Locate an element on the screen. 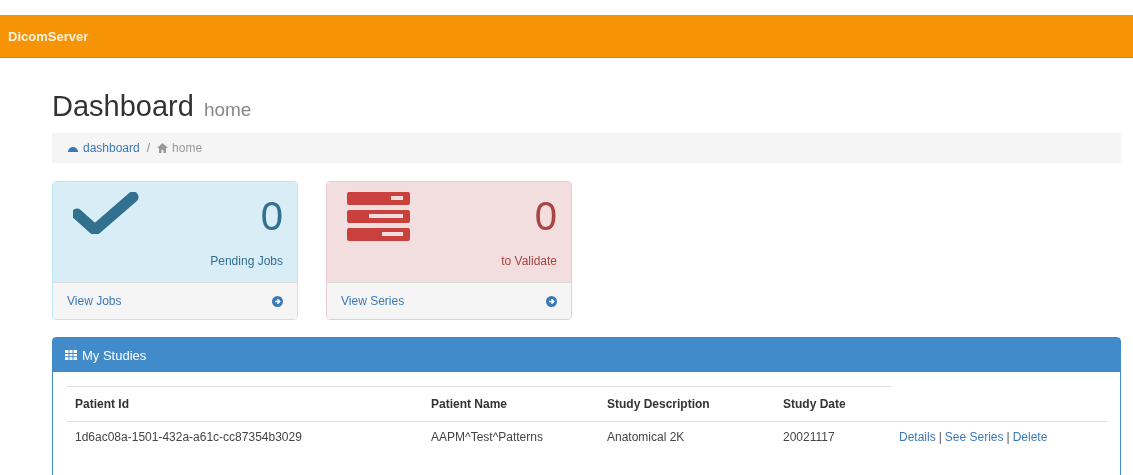 Image resolution: width=1133 pixels, height=475 pixels. table-cell: 1d6ac08a-1501-432a-a61c-cc87354b3029 is located at coordinates (245, 436).